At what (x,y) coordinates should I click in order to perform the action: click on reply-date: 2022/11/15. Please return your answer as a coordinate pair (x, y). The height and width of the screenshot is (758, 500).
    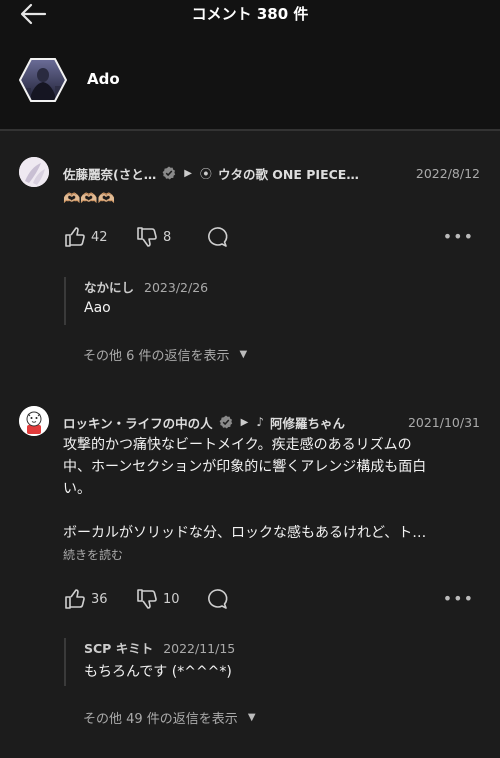
    Looking at the image, I should click on (199, 648).